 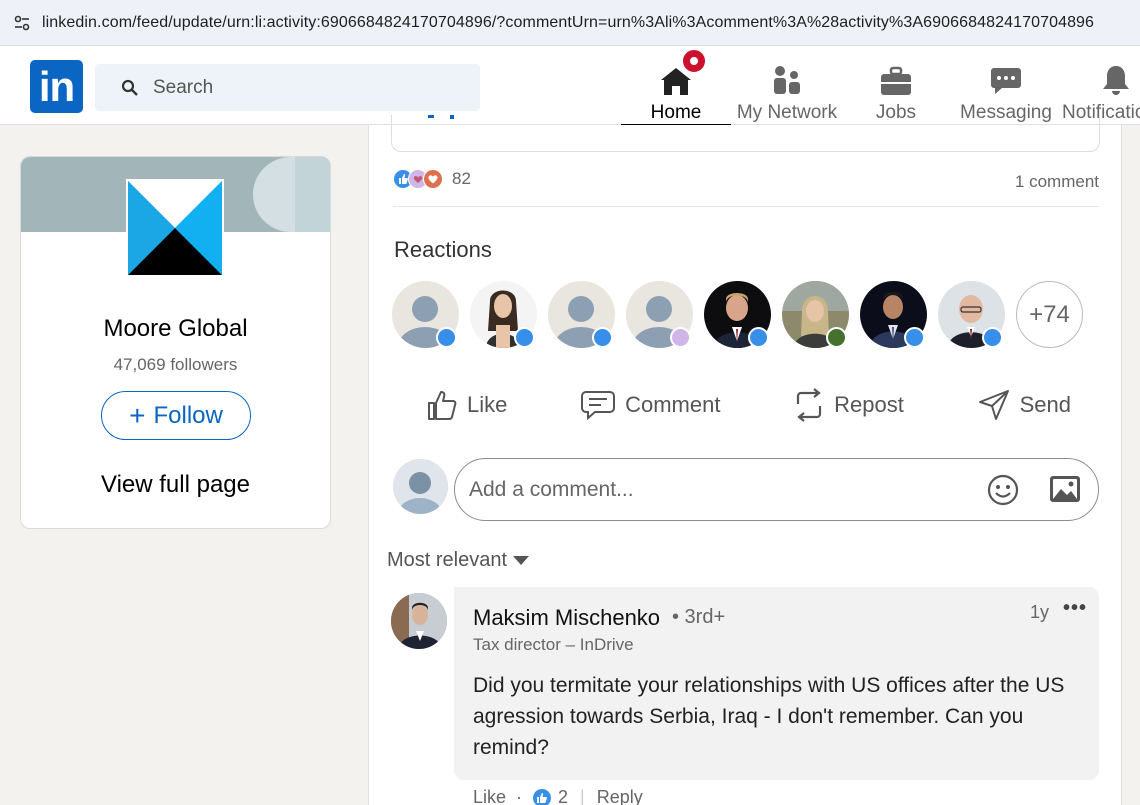 I want to click on follow-button: + Follow, so click(x=176, y=415).